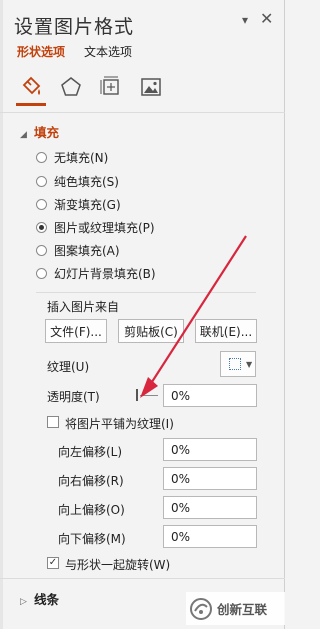  What do you see at coordinates (201, 608) in the screenshot?
I see `watermark-logo-icon` at bounding box center [201, 608].